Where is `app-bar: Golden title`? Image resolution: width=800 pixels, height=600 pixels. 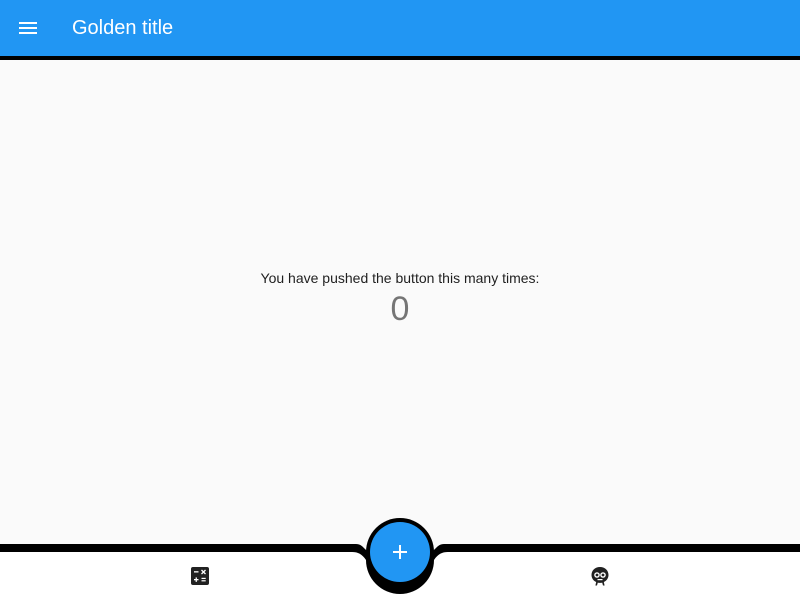 app-bar: Golden title is located at coordinates (400, 28).